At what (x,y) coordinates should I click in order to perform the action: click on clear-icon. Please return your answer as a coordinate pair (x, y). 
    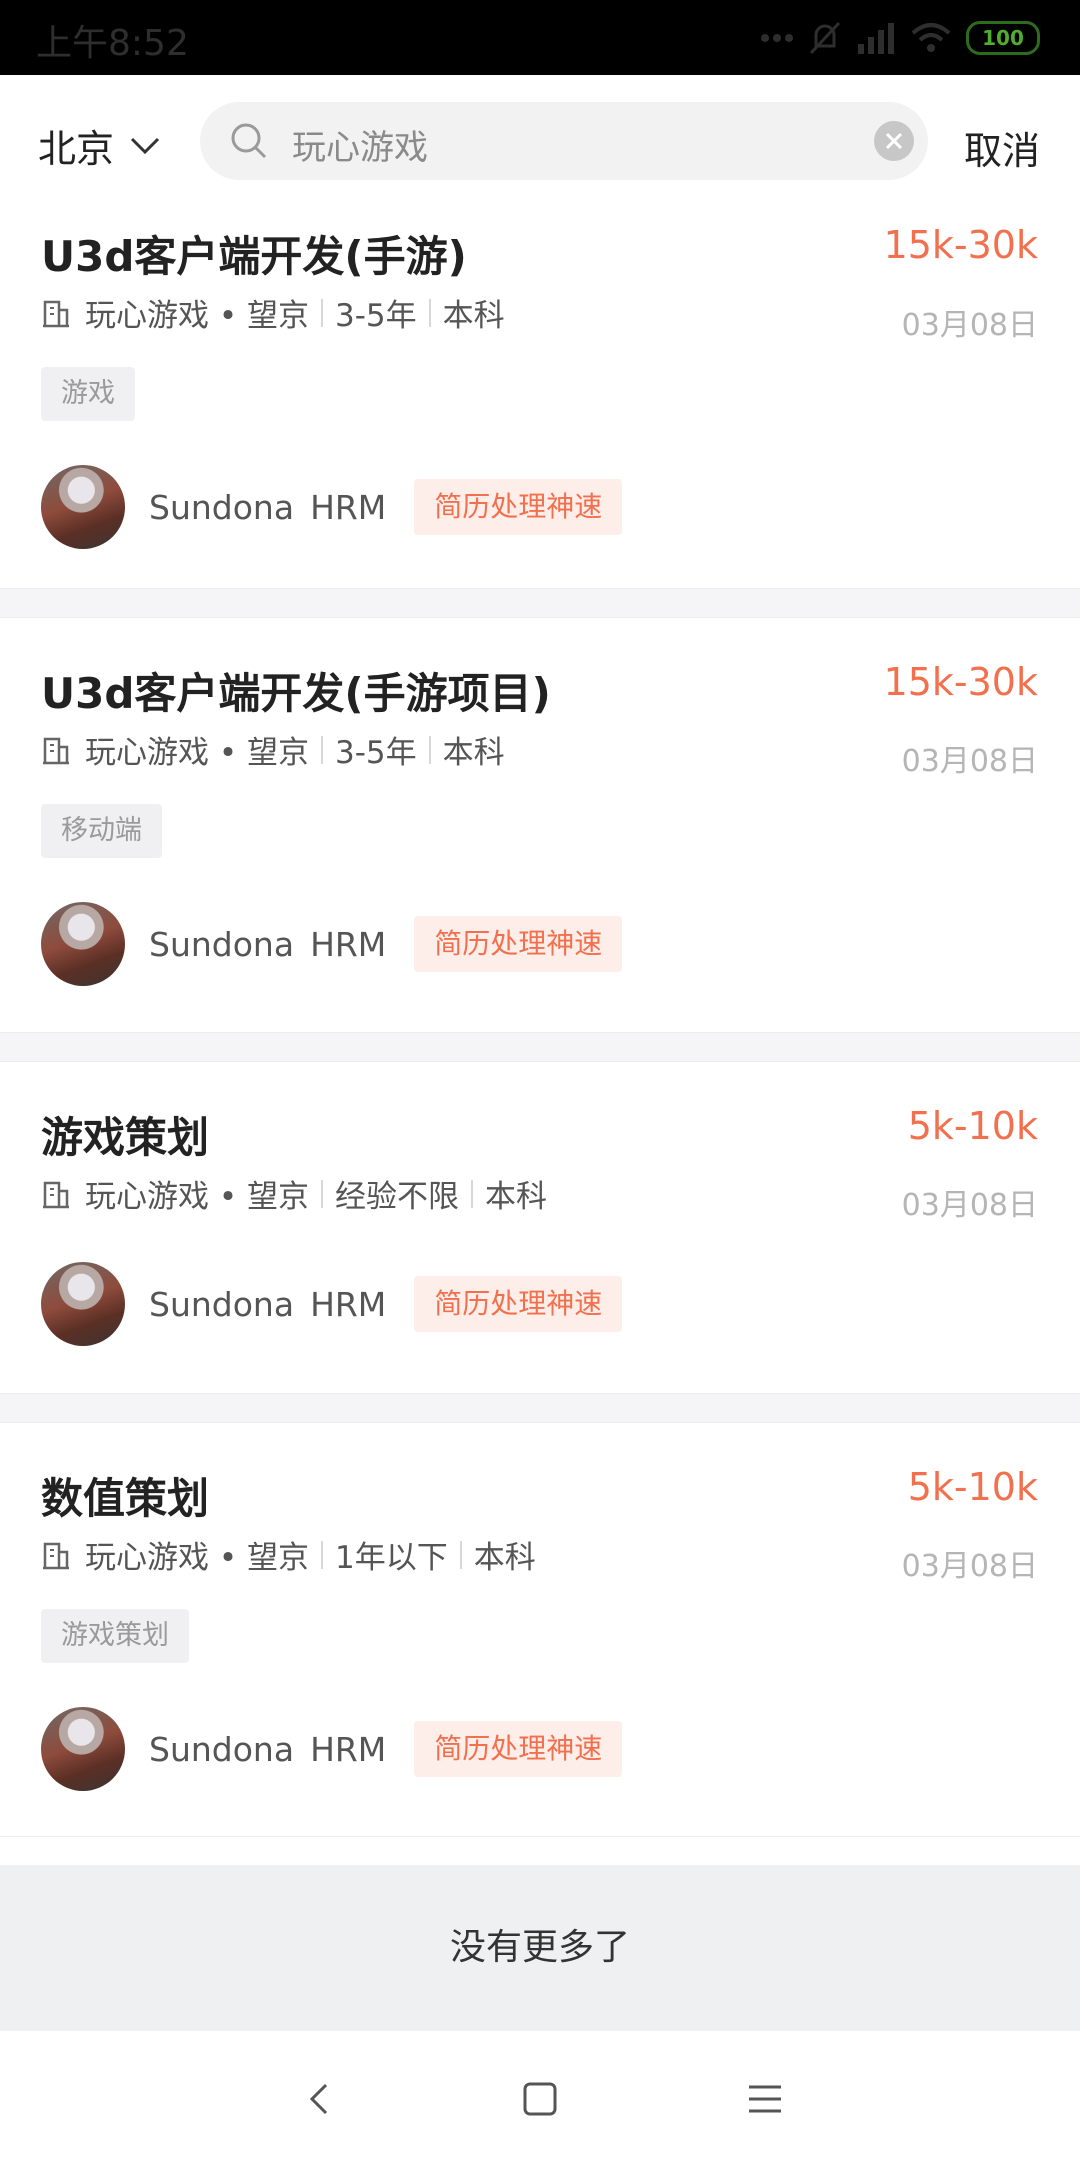
    Looking at the image, I should click on (894, 141).